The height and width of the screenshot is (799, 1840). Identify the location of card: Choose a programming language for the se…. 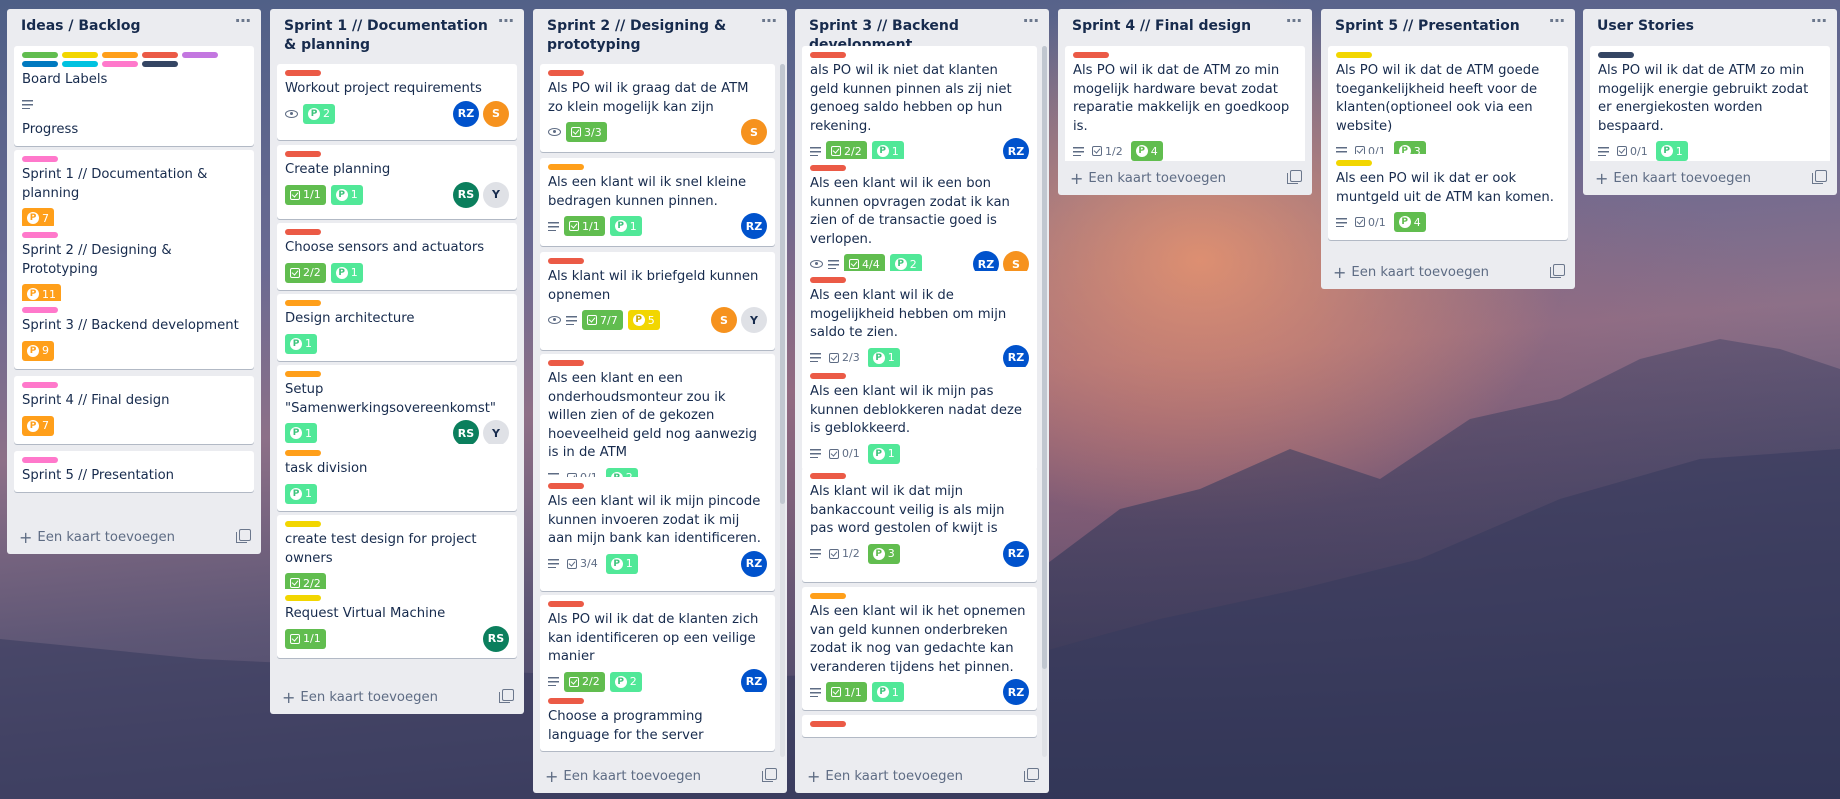
(657, 721).